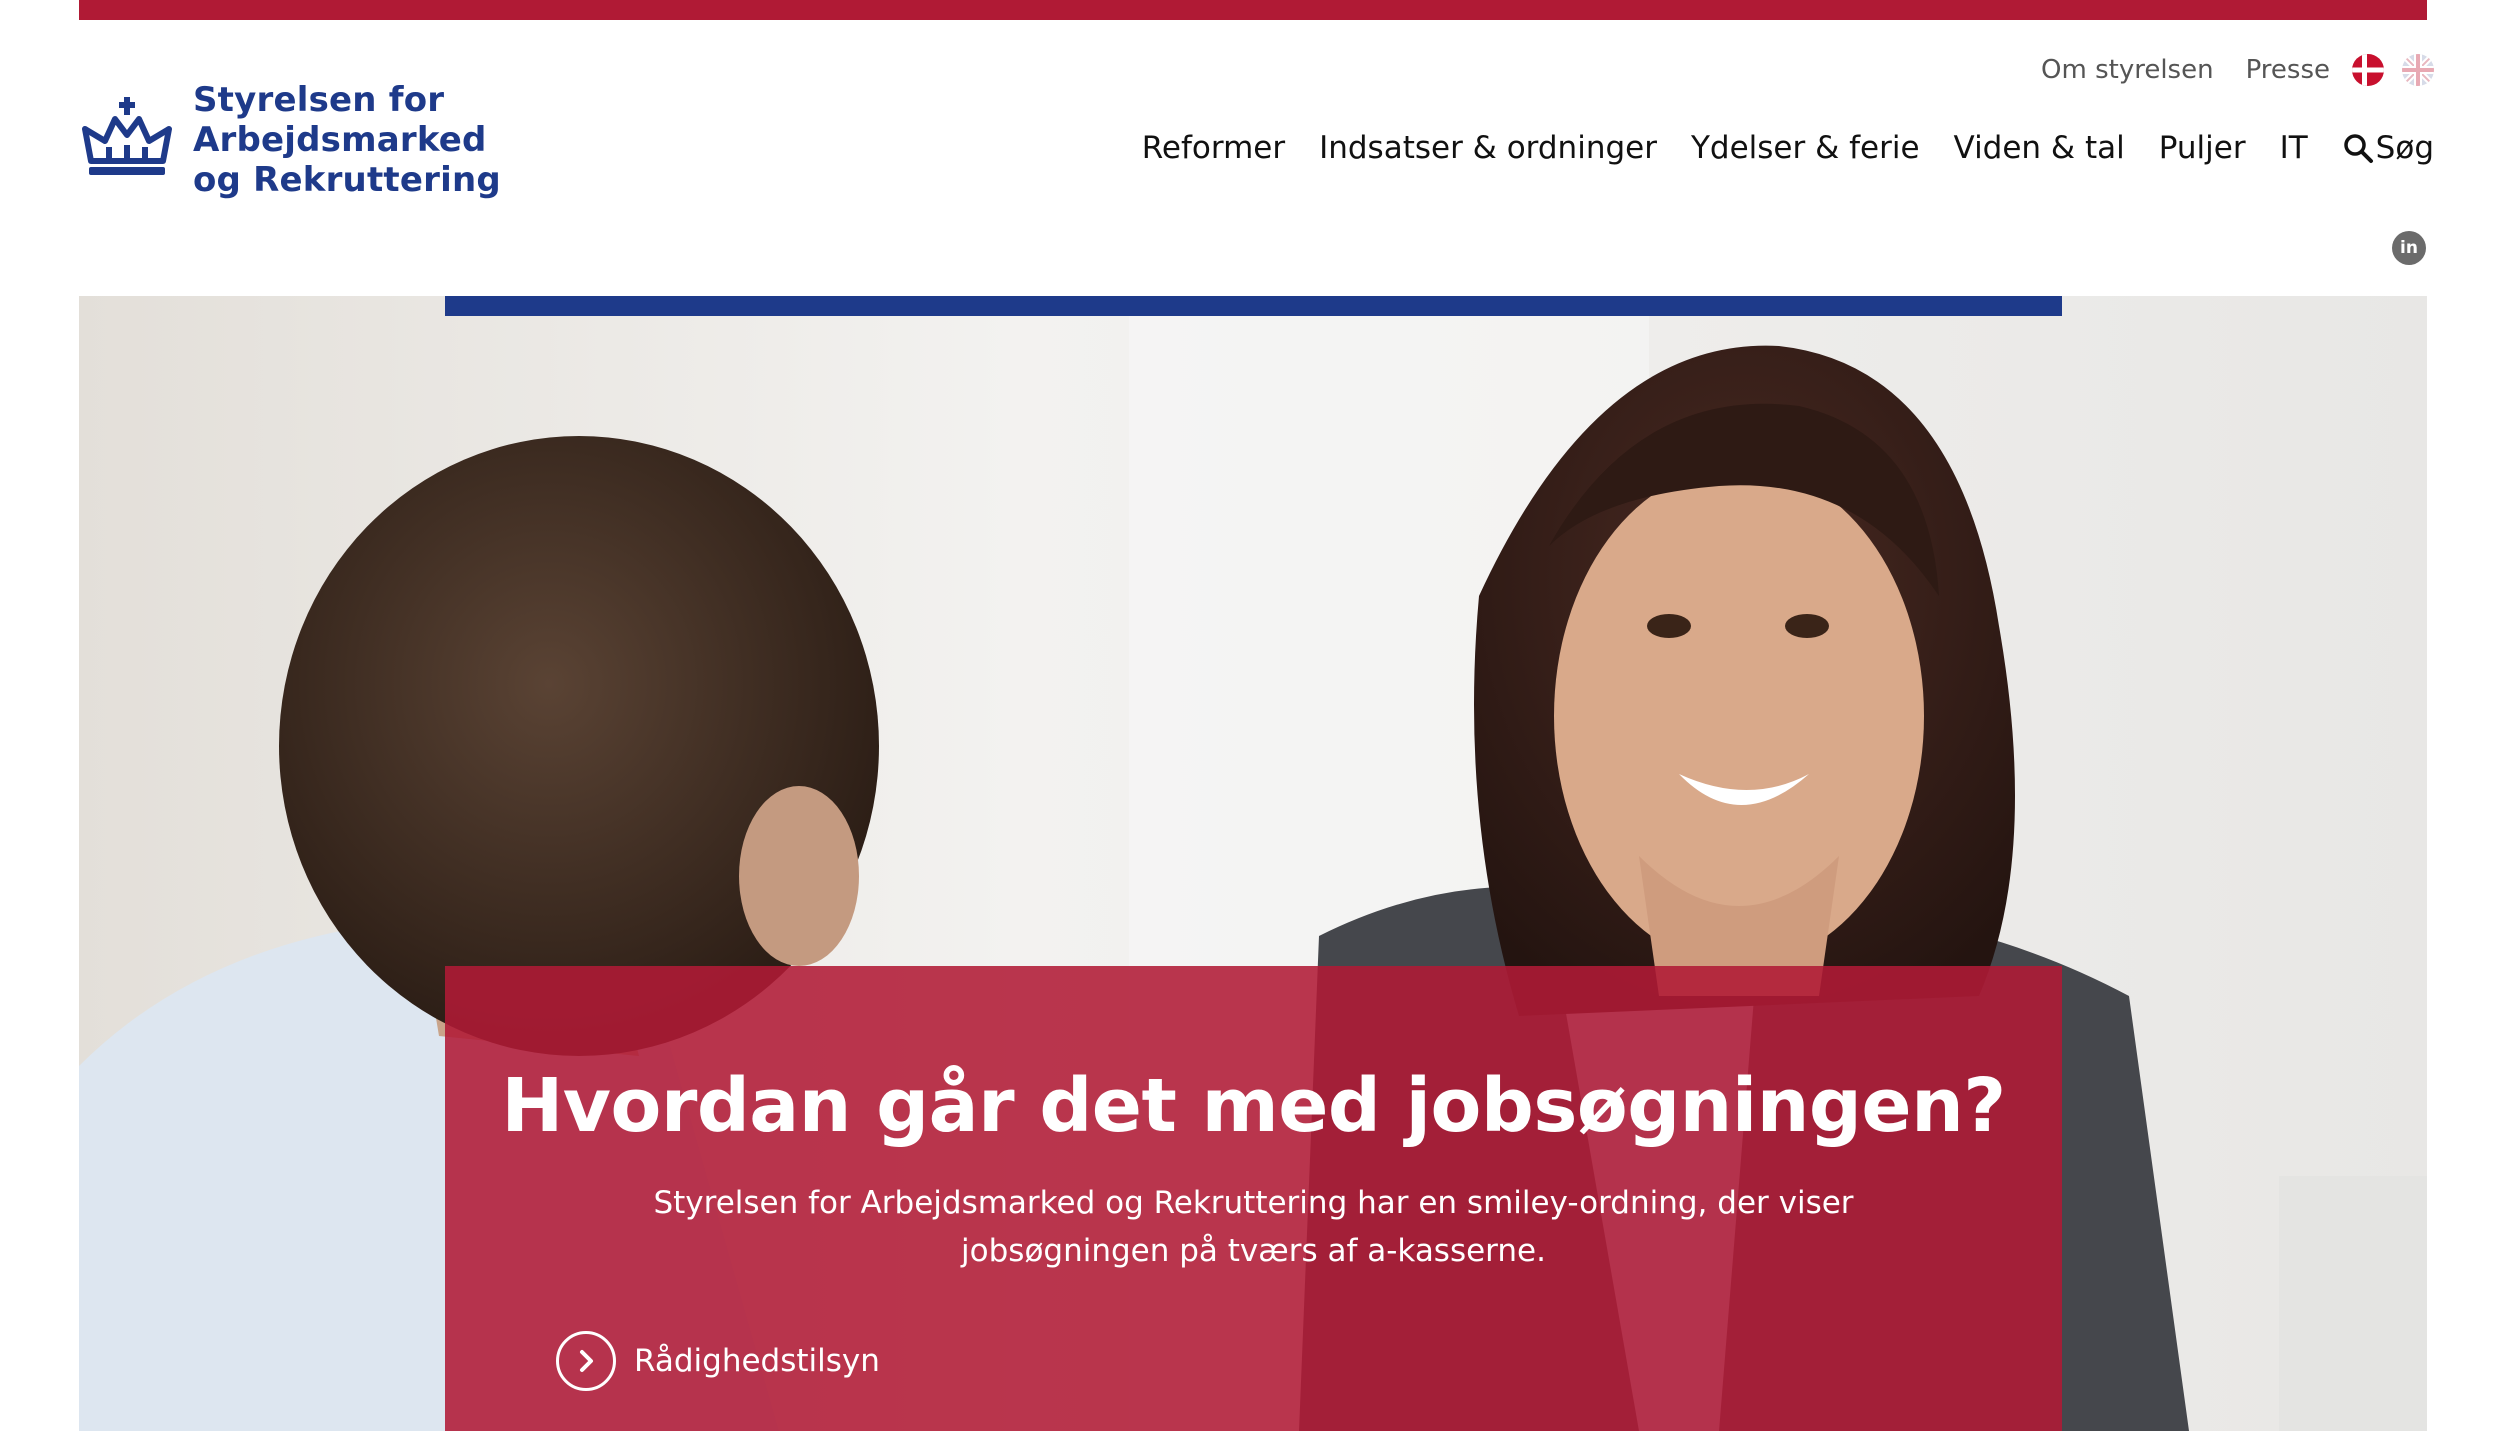 The height and width of the screenshot is (1431, 2500). Describe the element at coordinates (2127, 70) in the screenshot. I see `util-link-om-styrelsen: Om styrelsen` at that location.